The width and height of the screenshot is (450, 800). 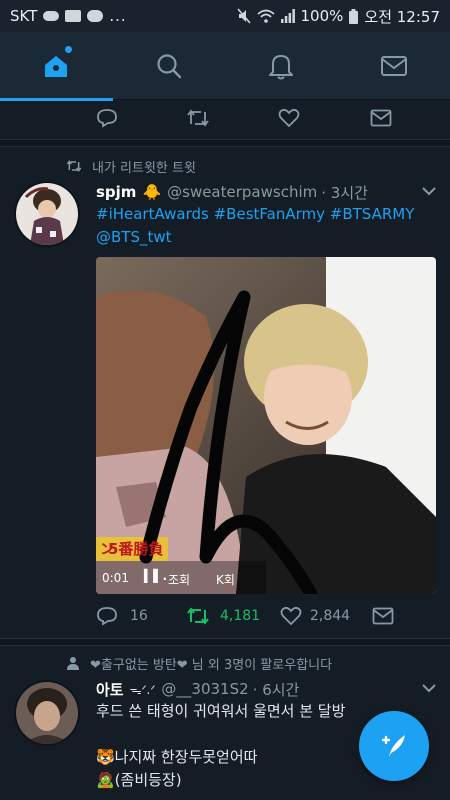 What do you see at coordinates (344, 192) in the screenshot?
I see `timestamp: · 3시간` at bounding box center [344, 192].